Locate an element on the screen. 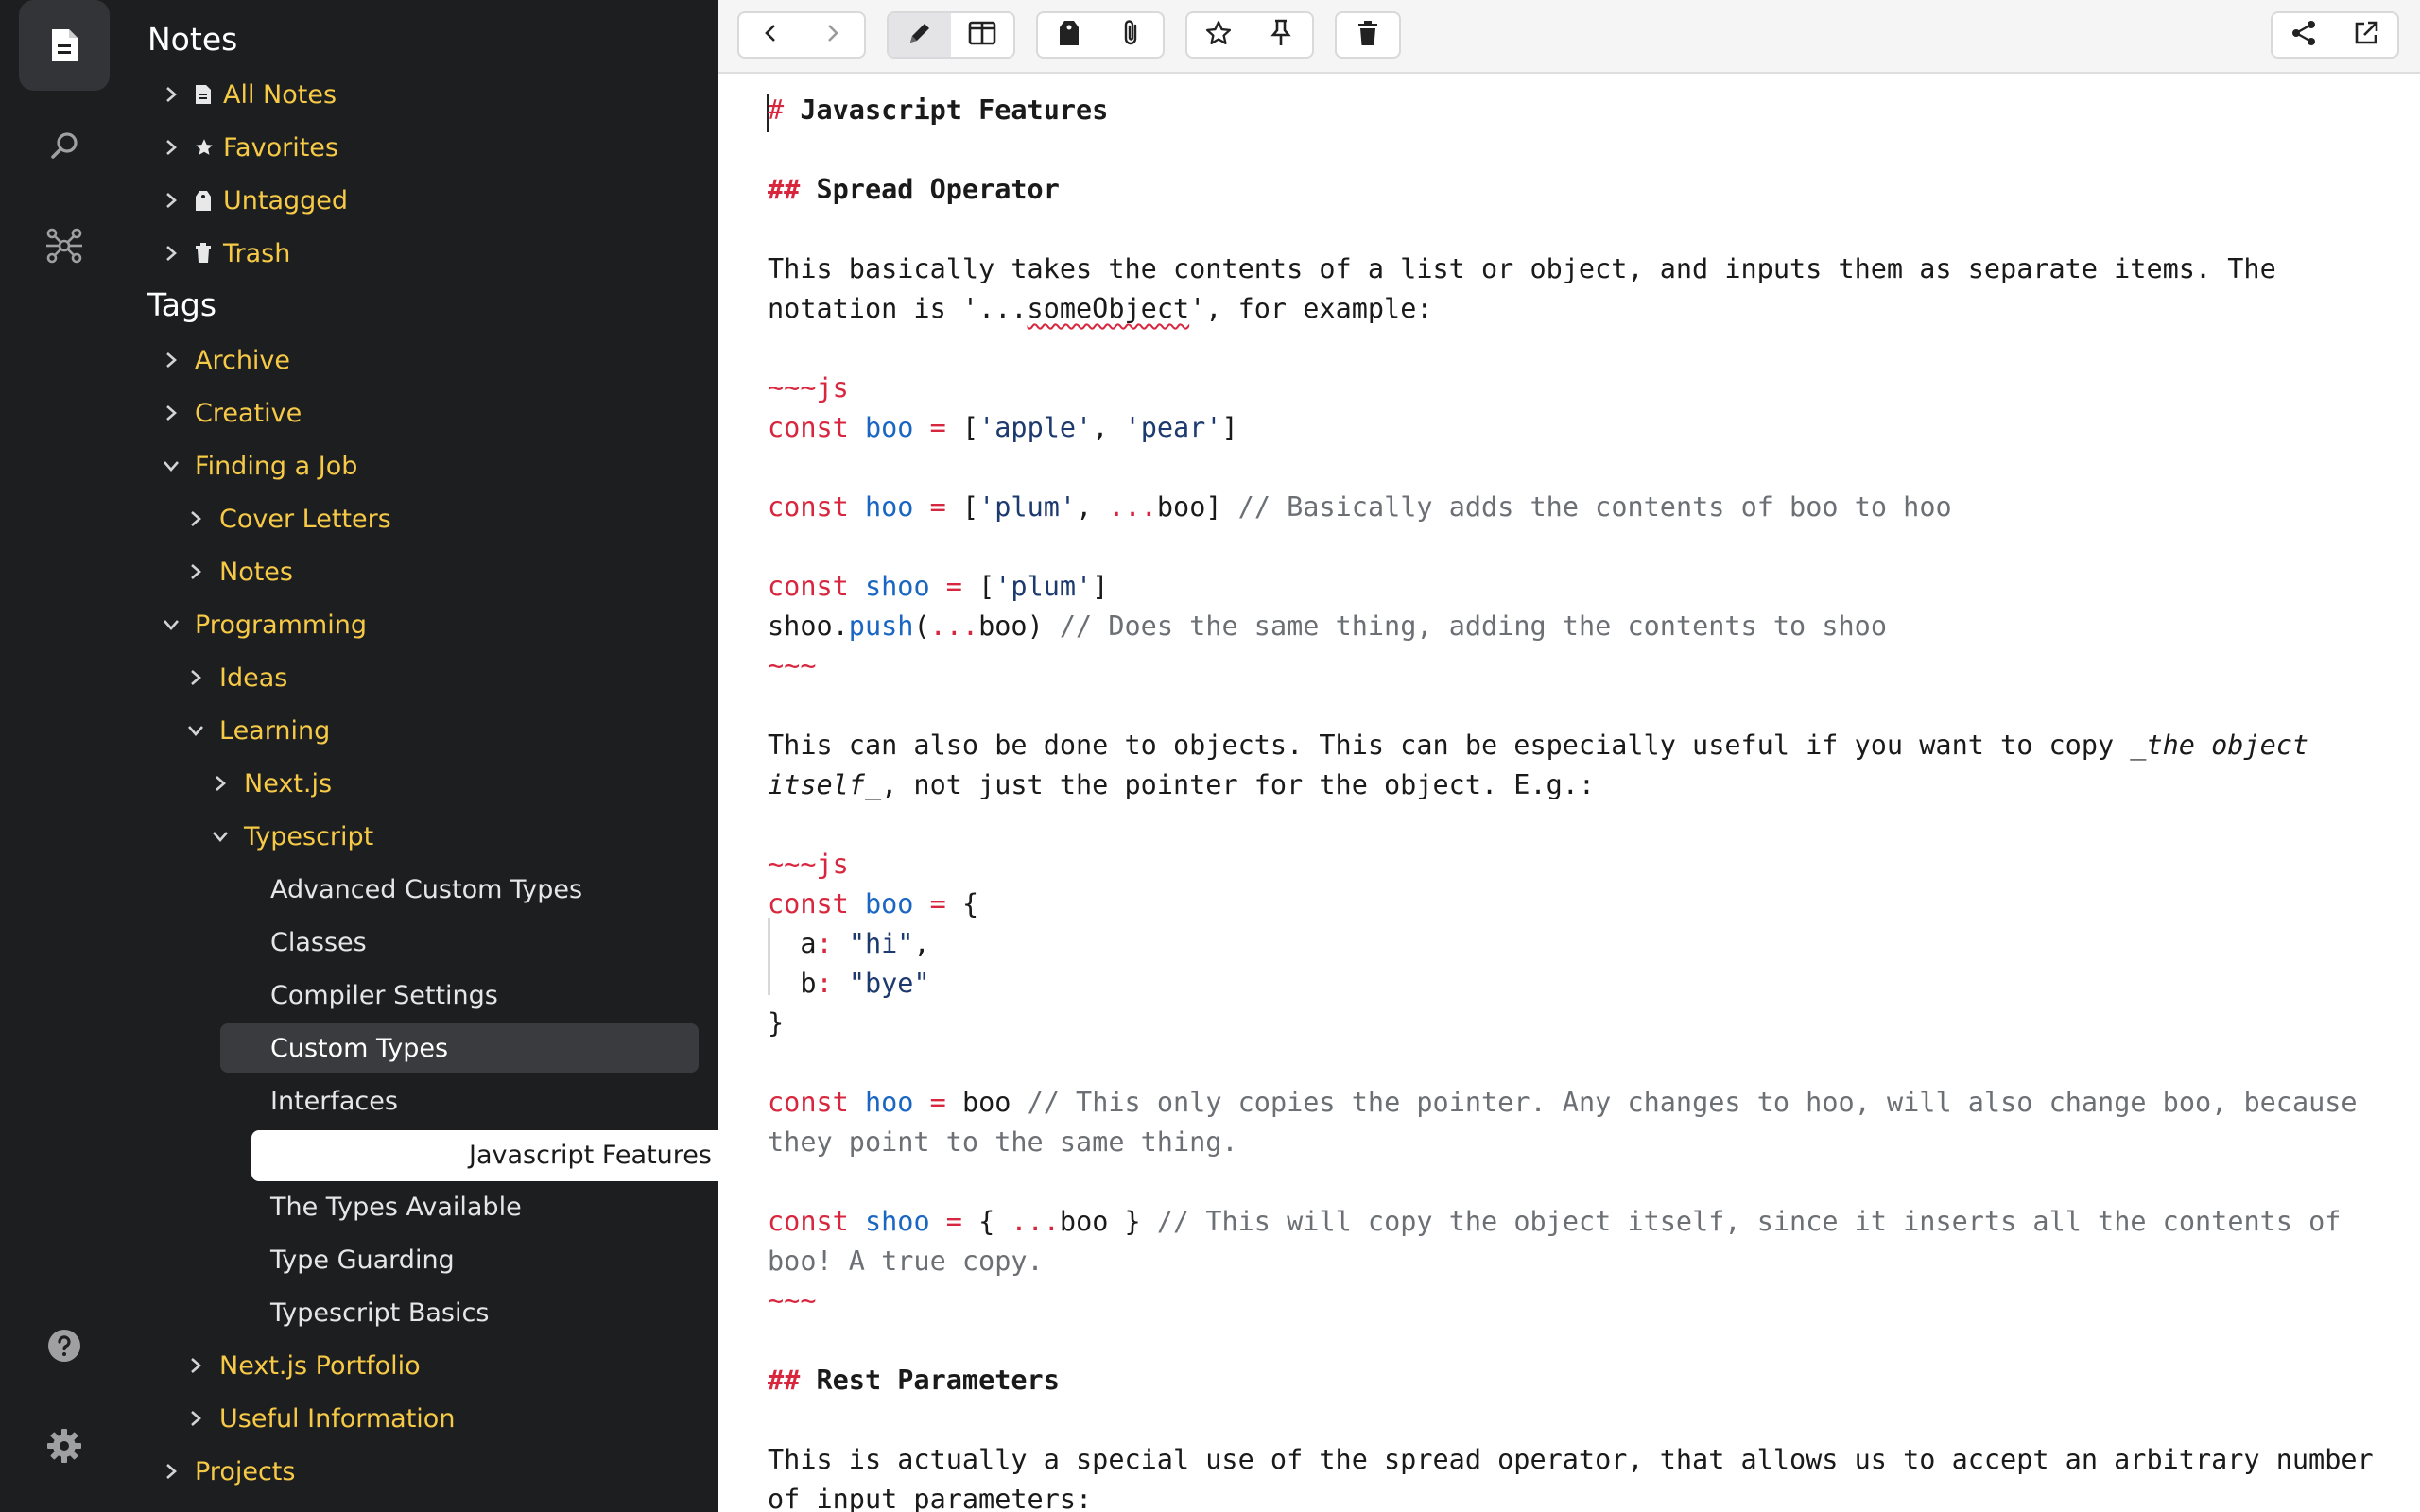  graph-icon is located at coordinates (64, 246).